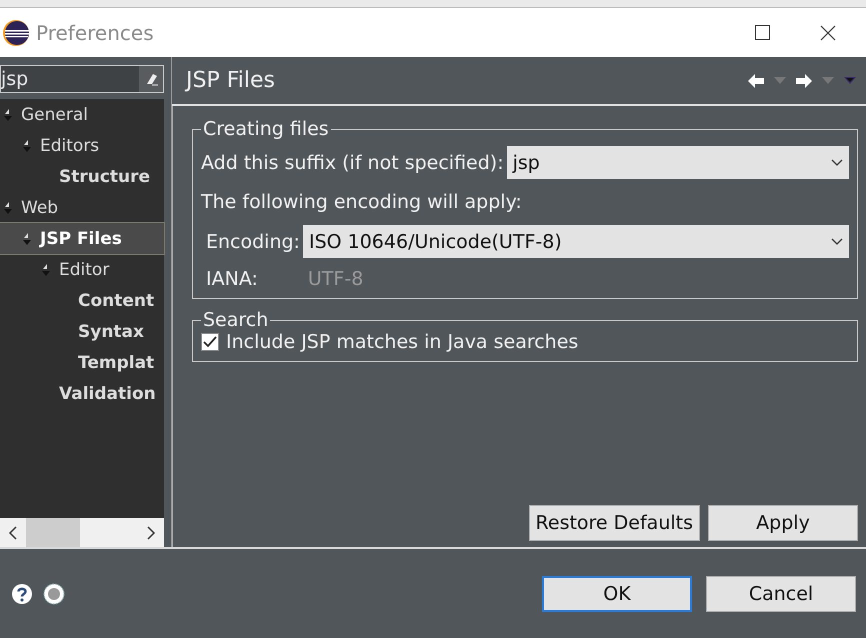  What do you see at coordinates (677, 162) in the screenshot?
I see `dropdown: jsp` at bounding box center [677, 162].